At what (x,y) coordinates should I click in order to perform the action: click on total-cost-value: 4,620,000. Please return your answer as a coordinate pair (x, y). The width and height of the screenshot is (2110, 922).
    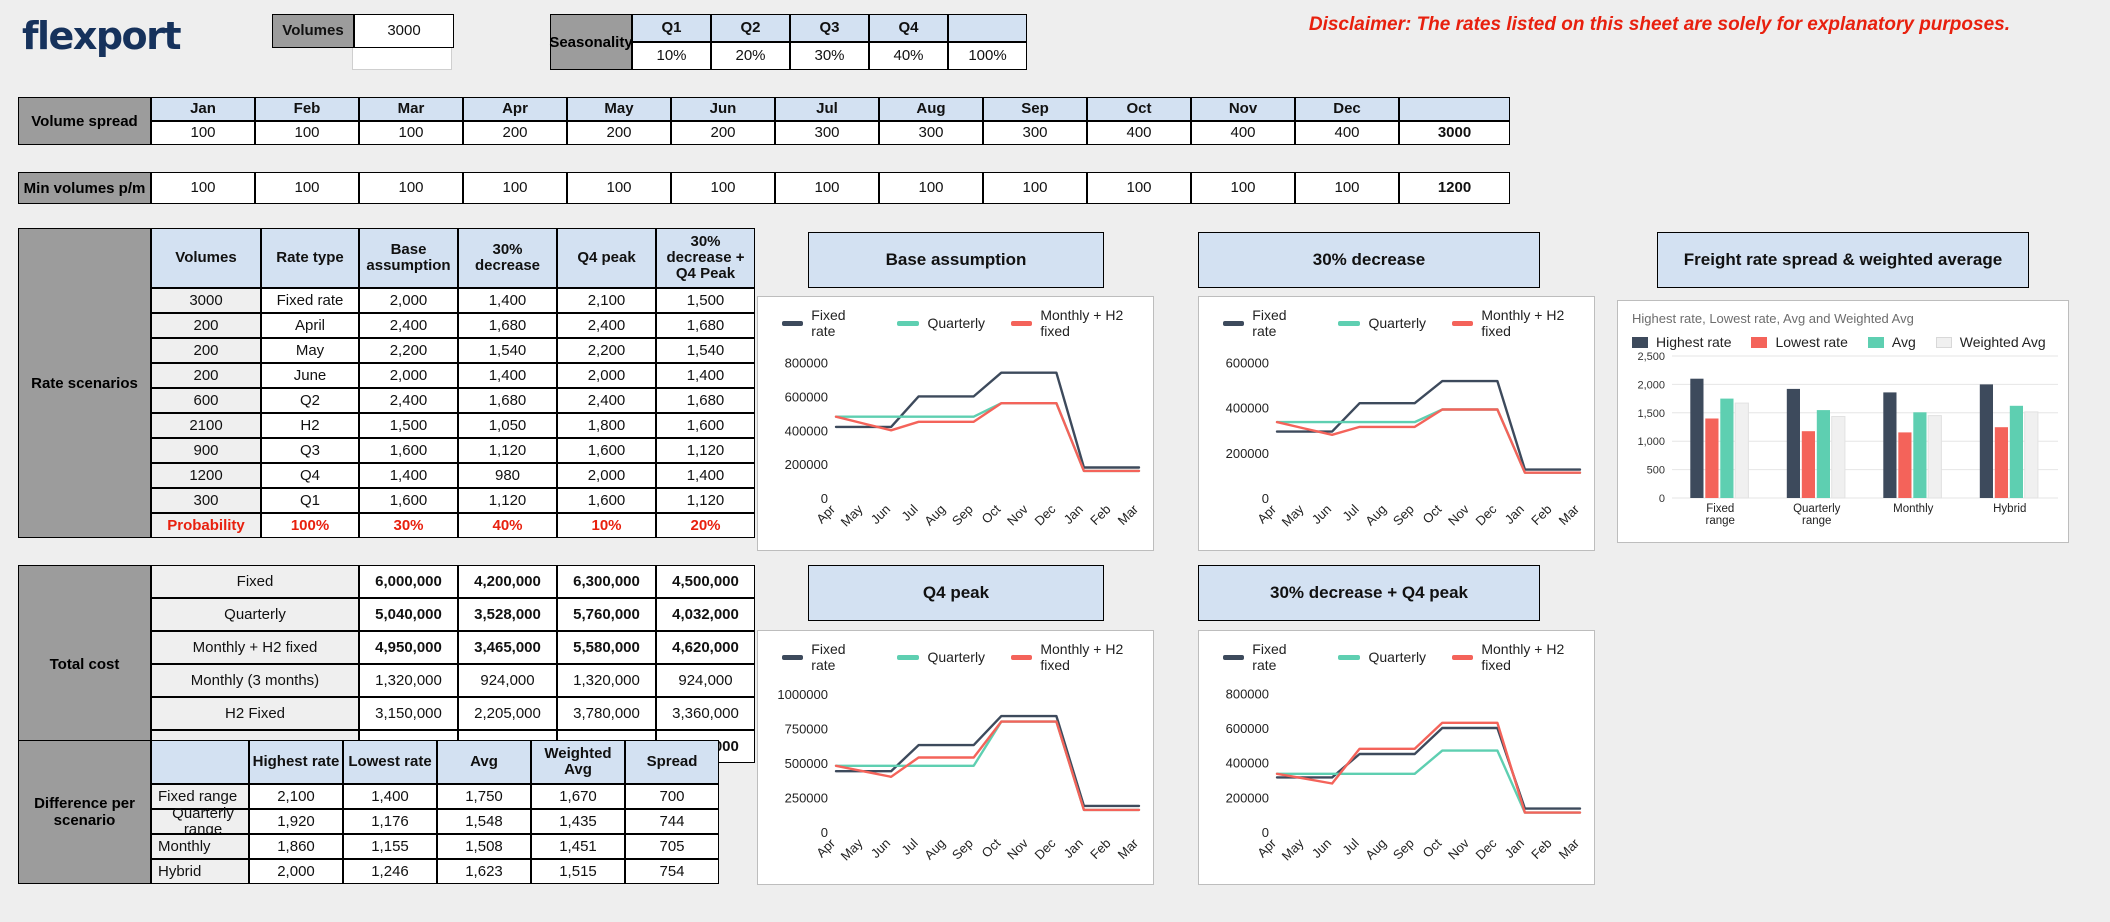
    Looking at the image, I should click on (705, 647).